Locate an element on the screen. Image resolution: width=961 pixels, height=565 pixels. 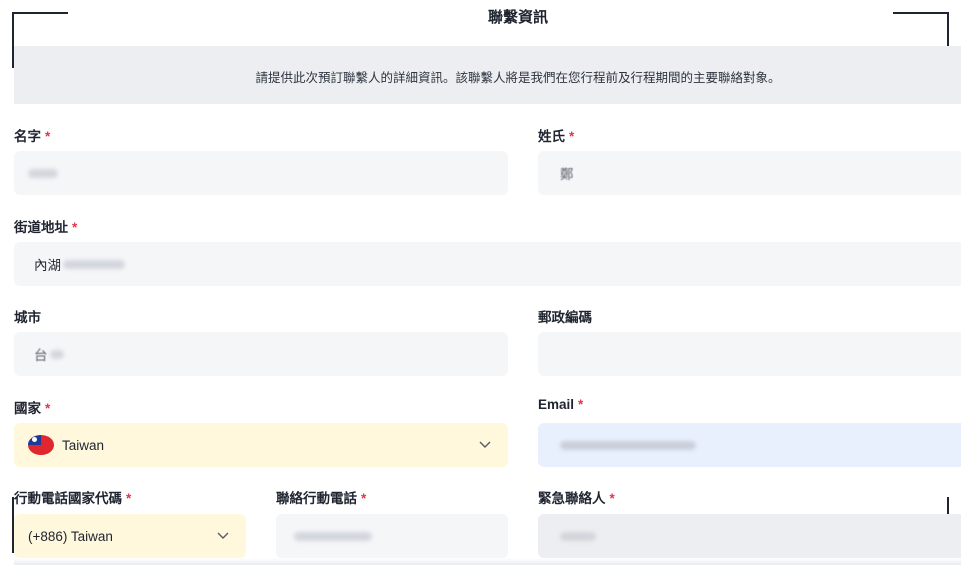
city-field: 台 is located at coordinates (261, 354).